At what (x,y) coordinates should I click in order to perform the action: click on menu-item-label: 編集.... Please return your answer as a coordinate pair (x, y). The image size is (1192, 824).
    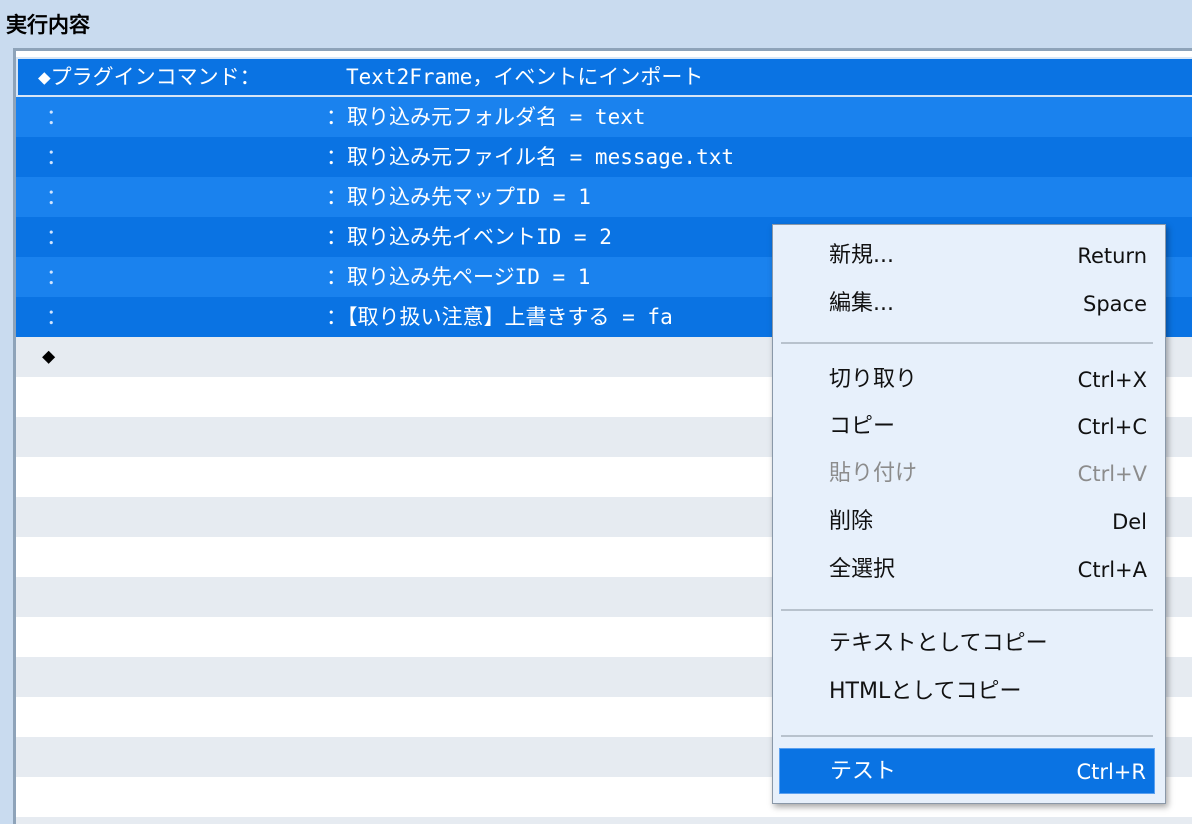
    Looking at the image, I should click on (861, 303).